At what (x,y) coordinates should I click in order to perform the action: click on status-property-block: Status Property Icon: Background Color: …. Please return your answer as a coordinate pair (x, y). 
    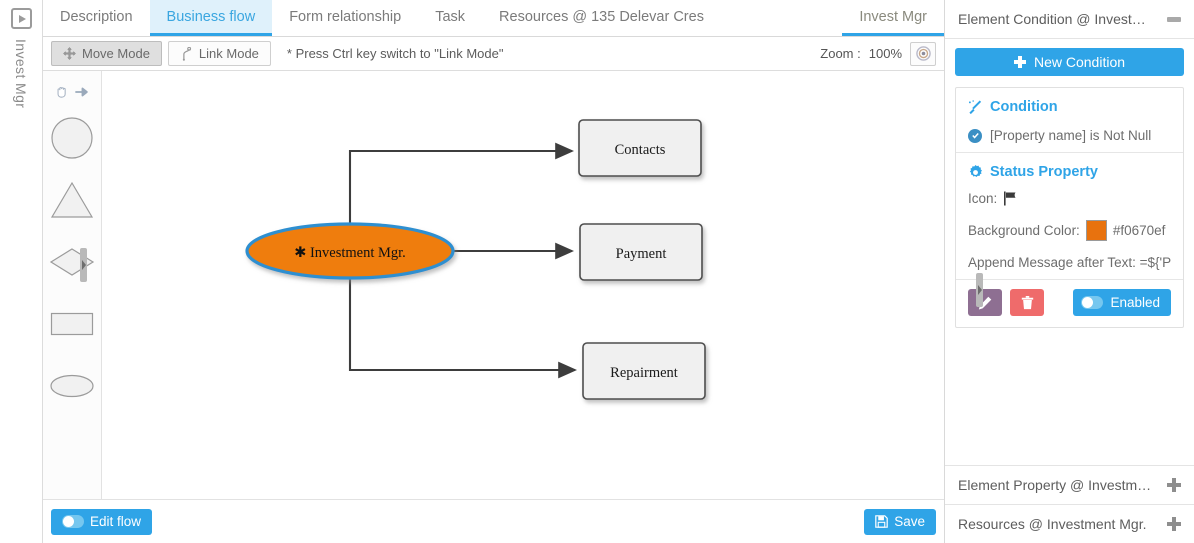
    Looking at the image, I should click on (1069, 216).